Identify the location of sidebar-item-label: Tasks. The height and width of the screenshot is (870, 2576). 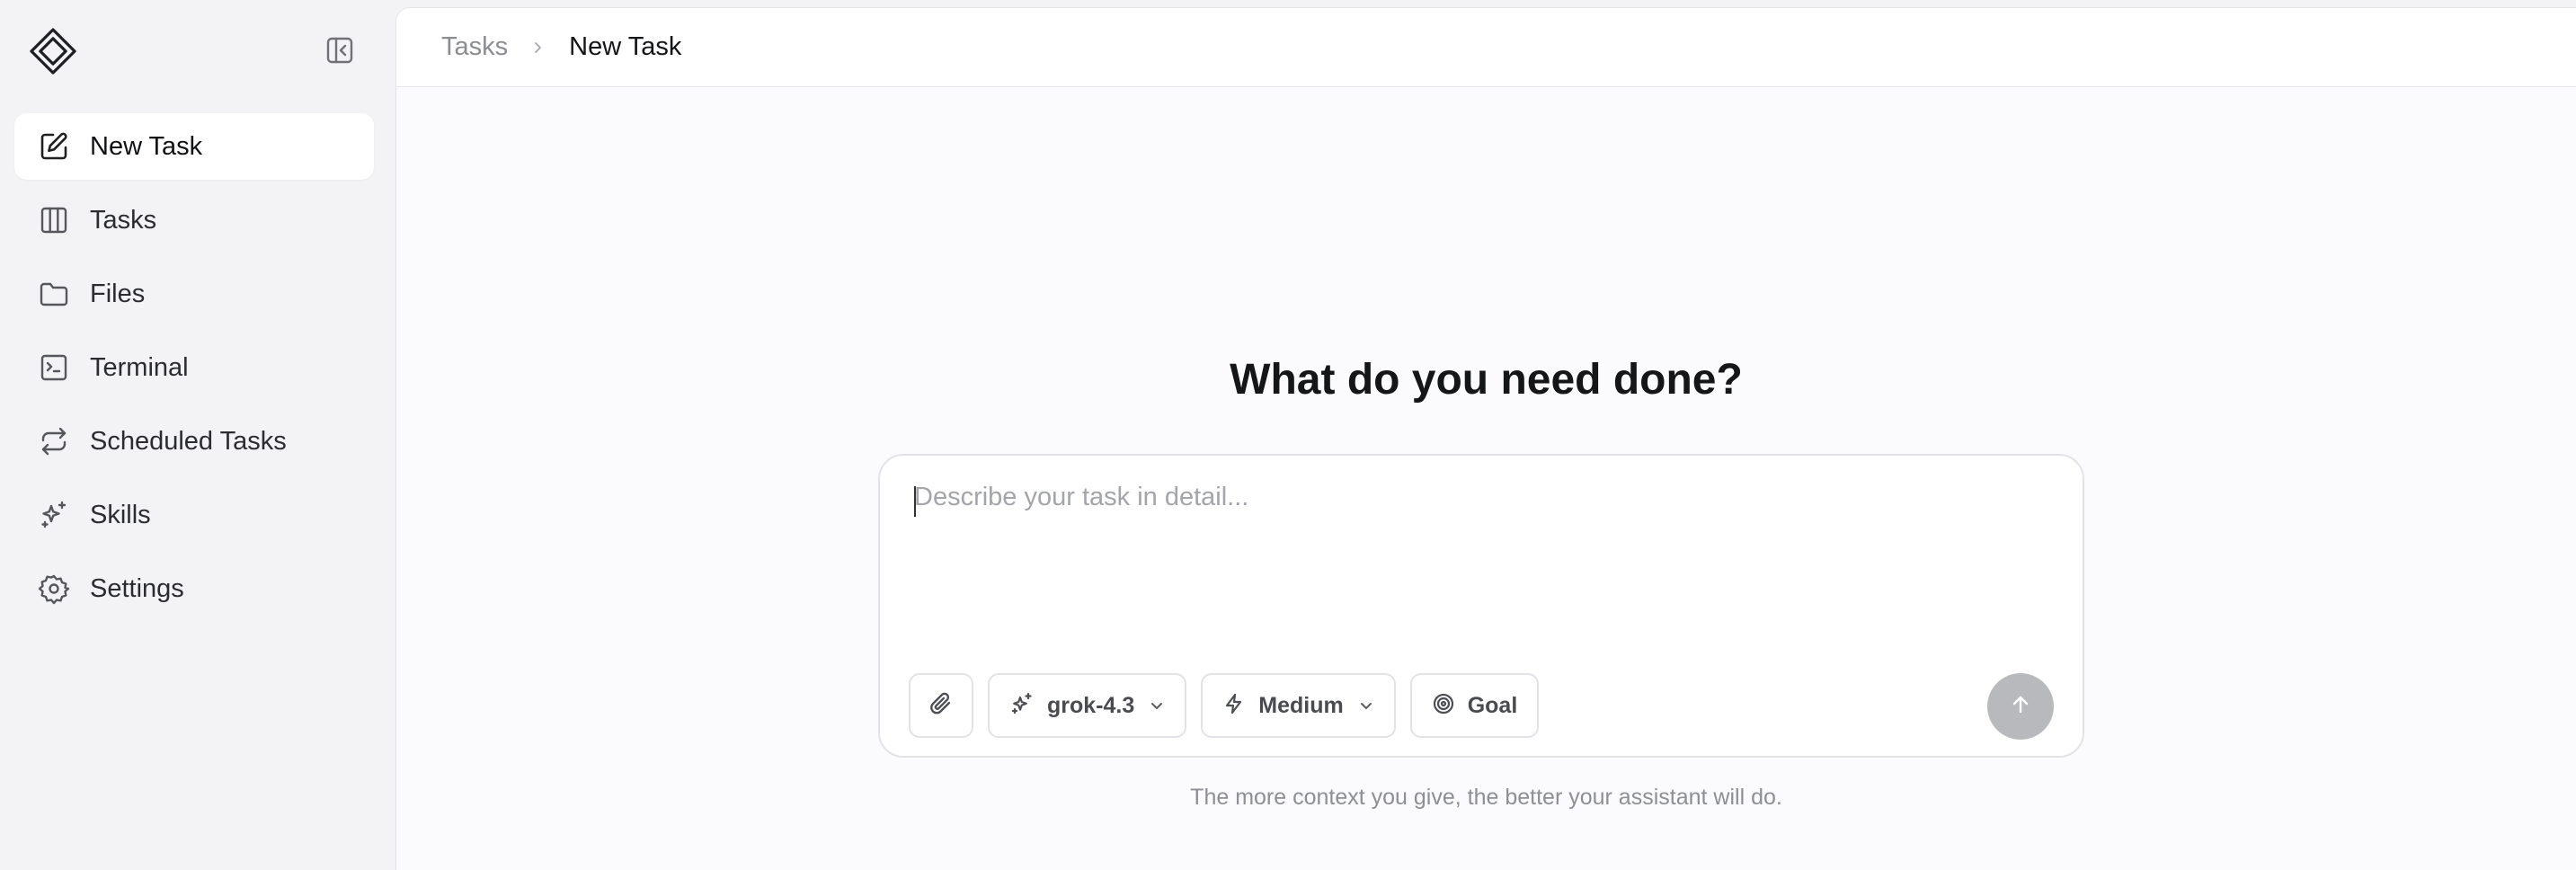
(123, 220).